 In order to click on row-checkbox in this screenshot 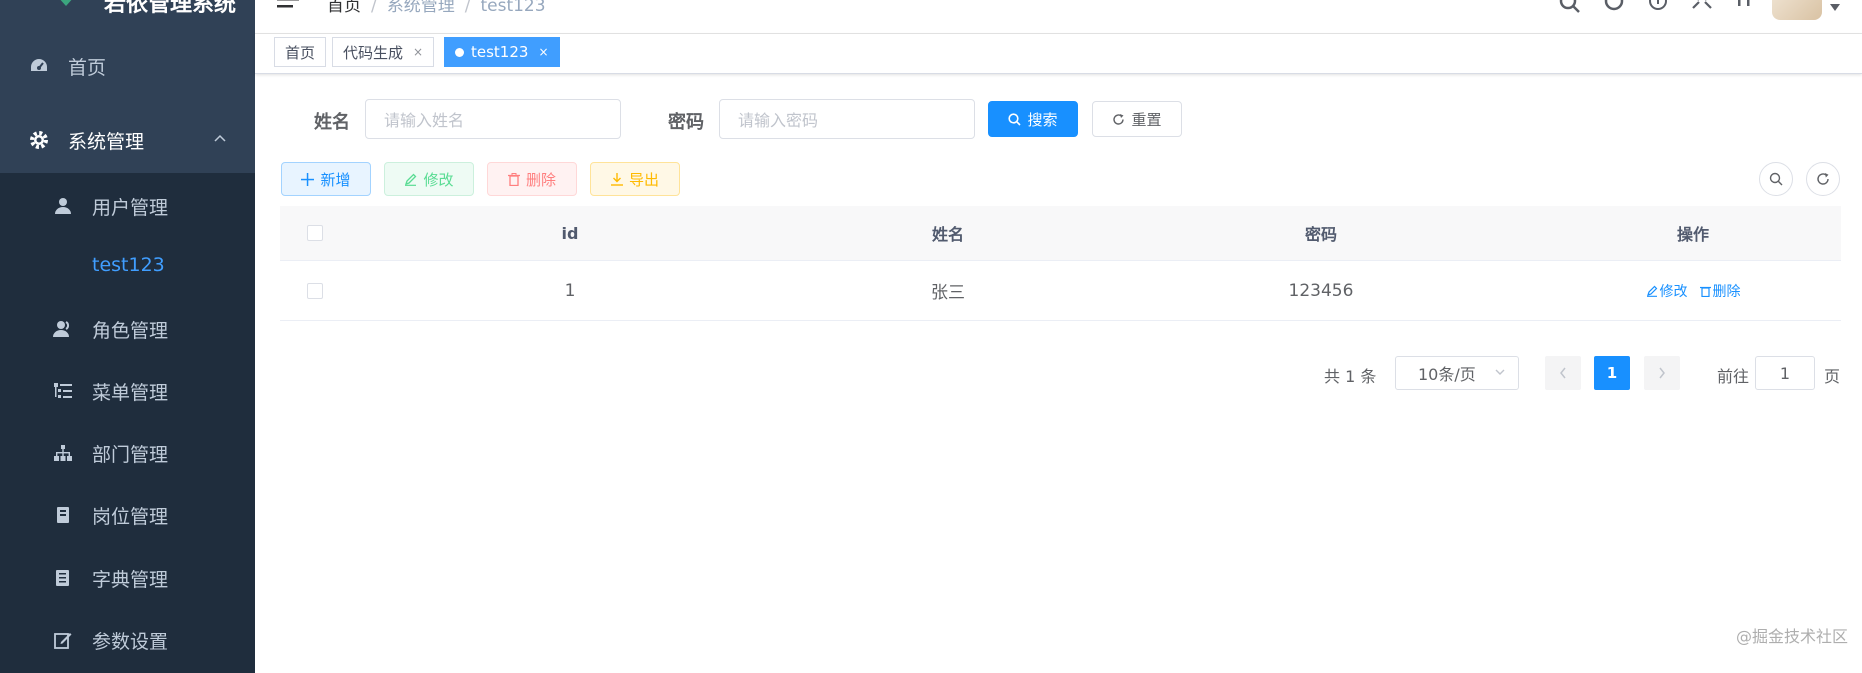, I will do `click(315, 290)`.